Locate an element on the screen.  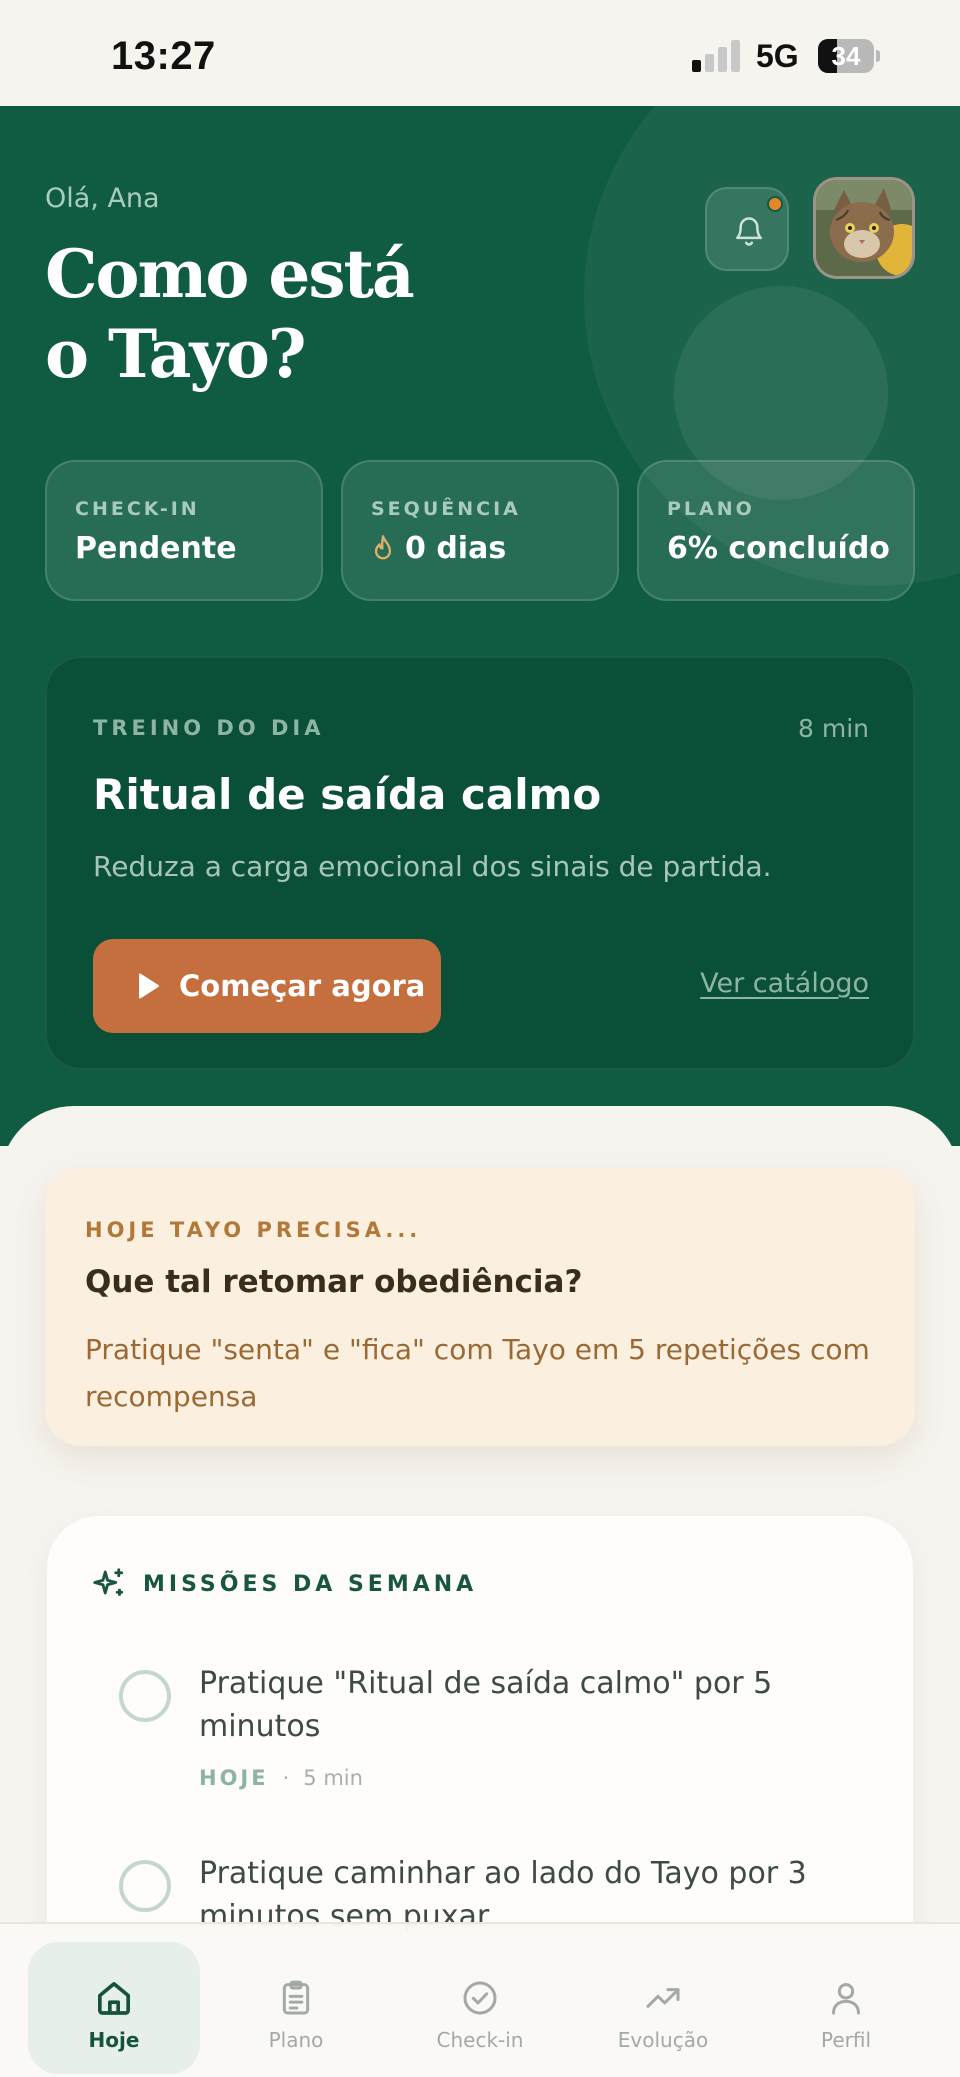
stat-card-checkin: CHECK-IN Pendente is located at coordinates (184, 530).